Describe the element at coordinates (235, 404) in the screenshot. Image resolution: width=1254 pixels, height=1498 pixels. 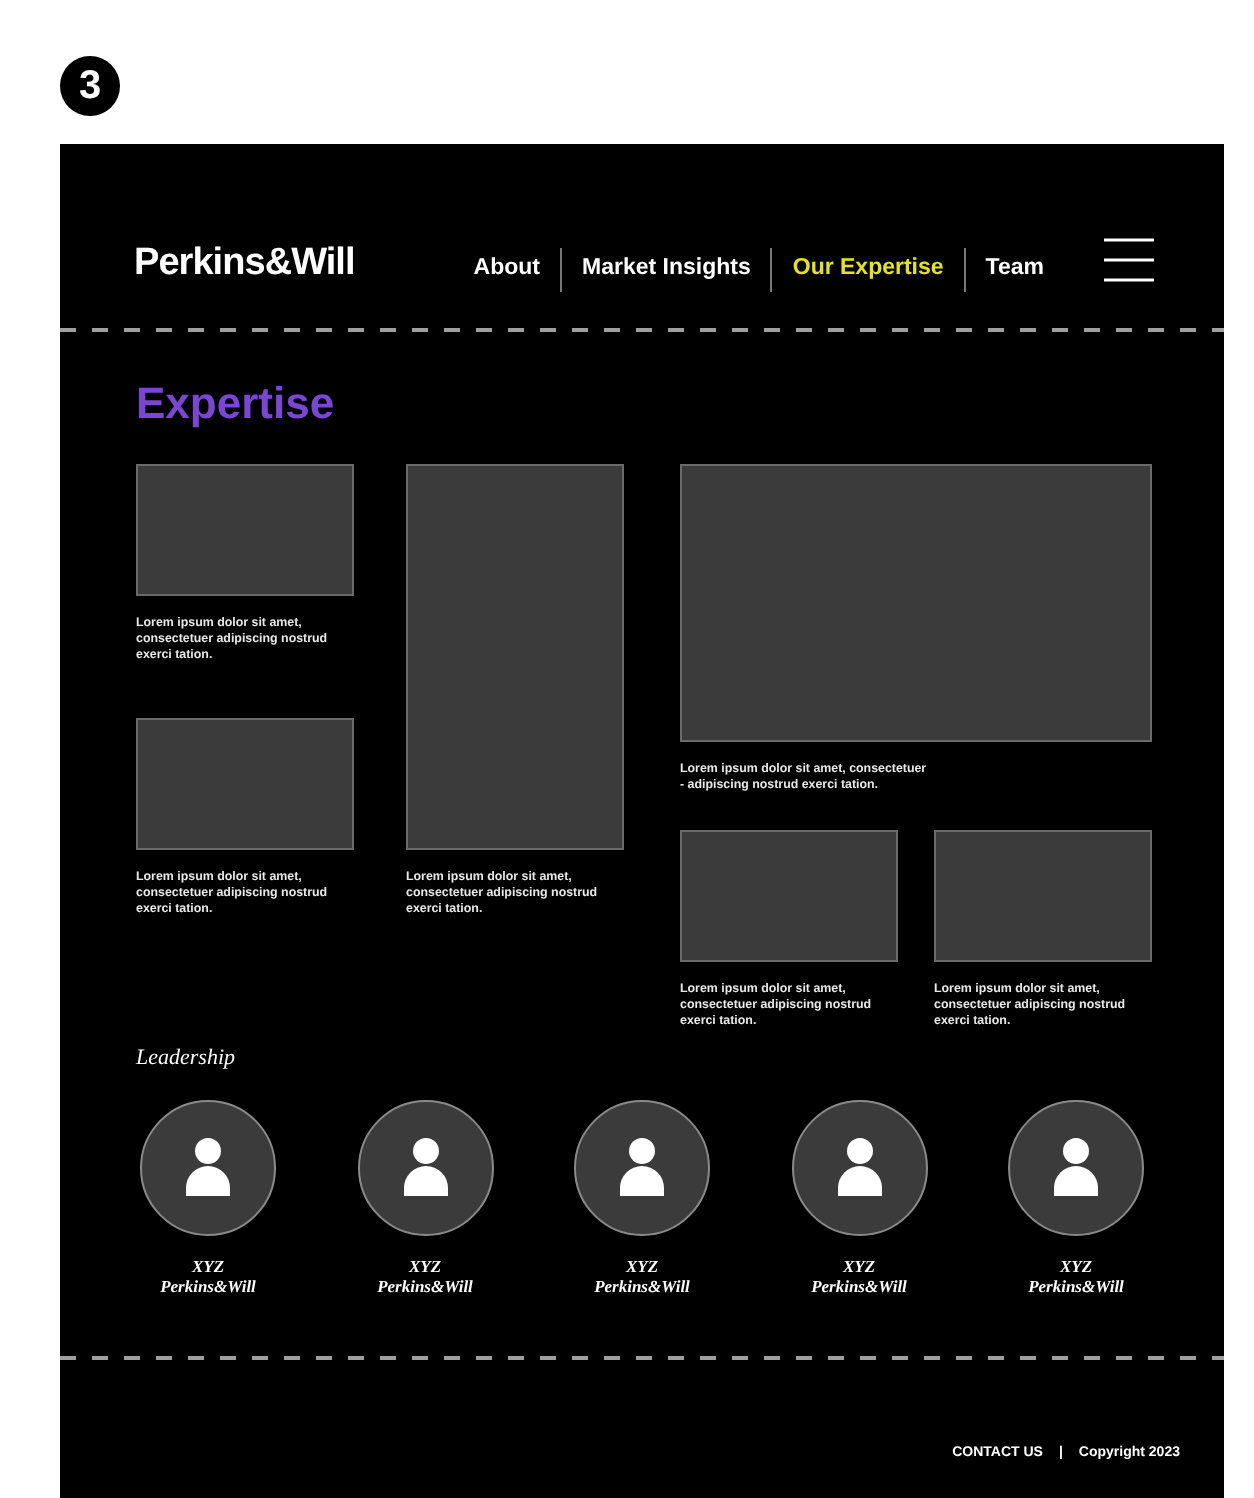
I see `page-title: Expertise` at that location.